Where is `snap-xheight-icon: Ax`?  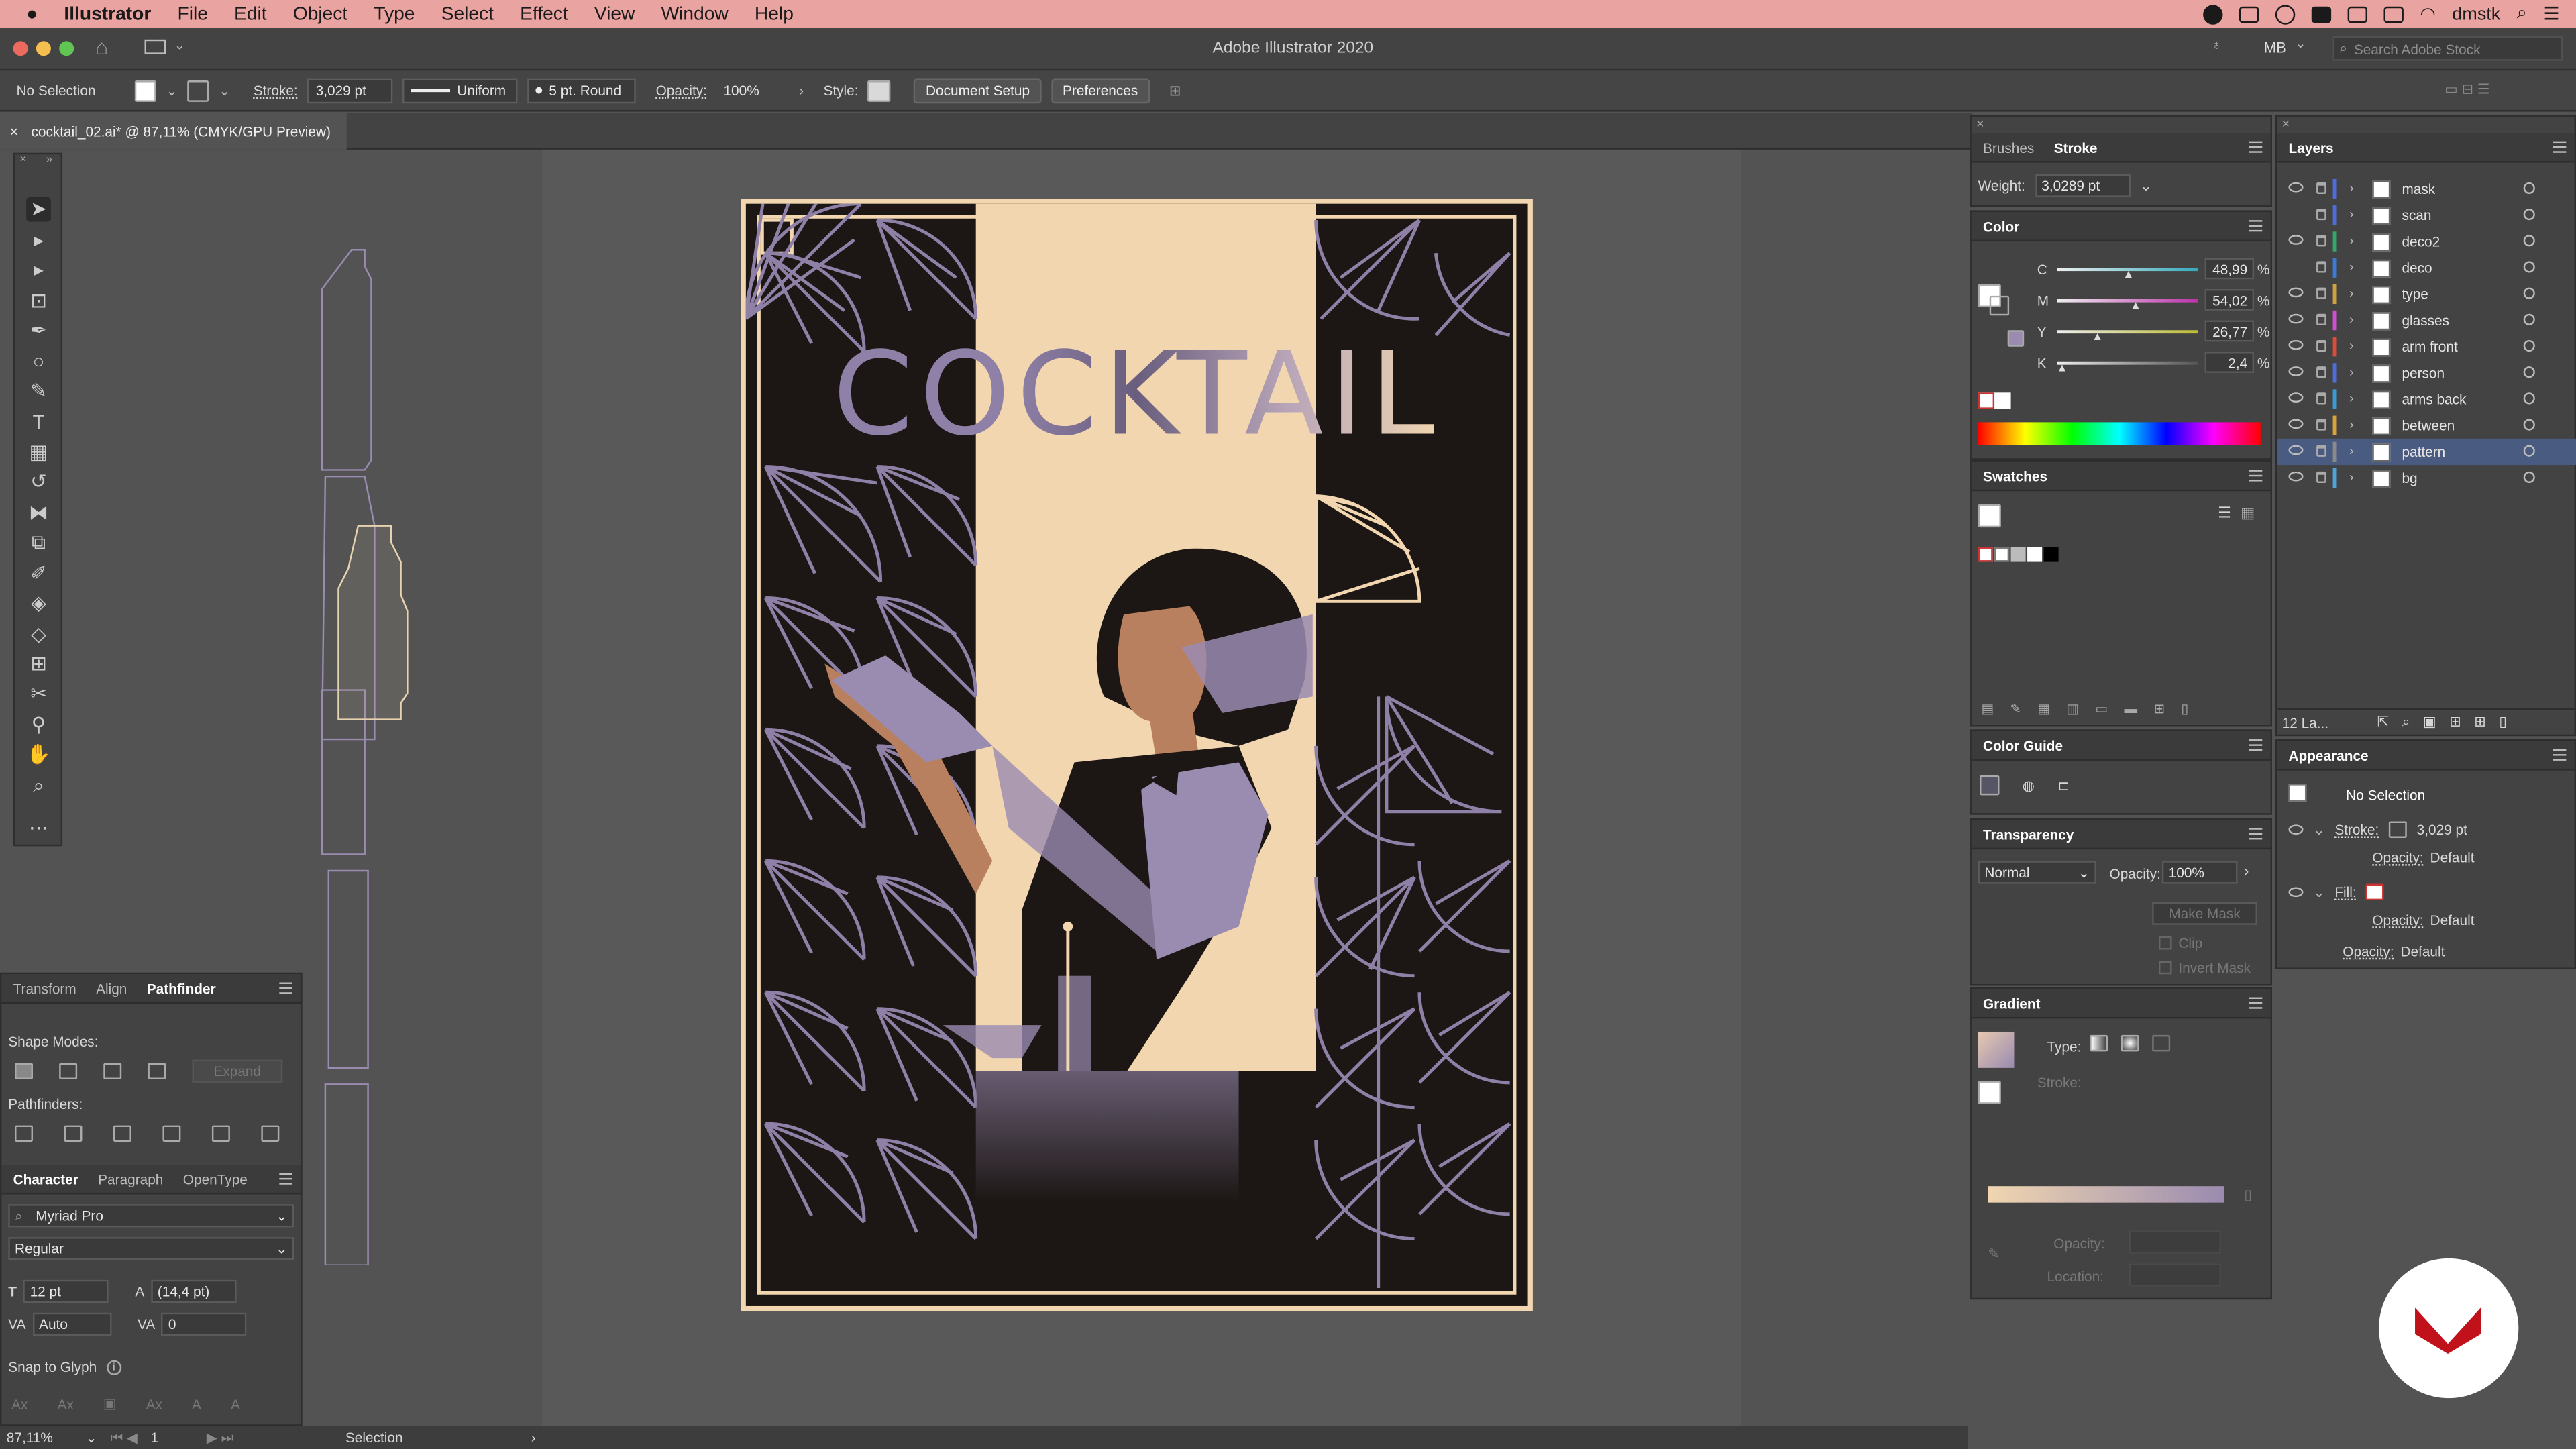
snap-xheight-icon: Ax is located at coordinates (66, 1403).